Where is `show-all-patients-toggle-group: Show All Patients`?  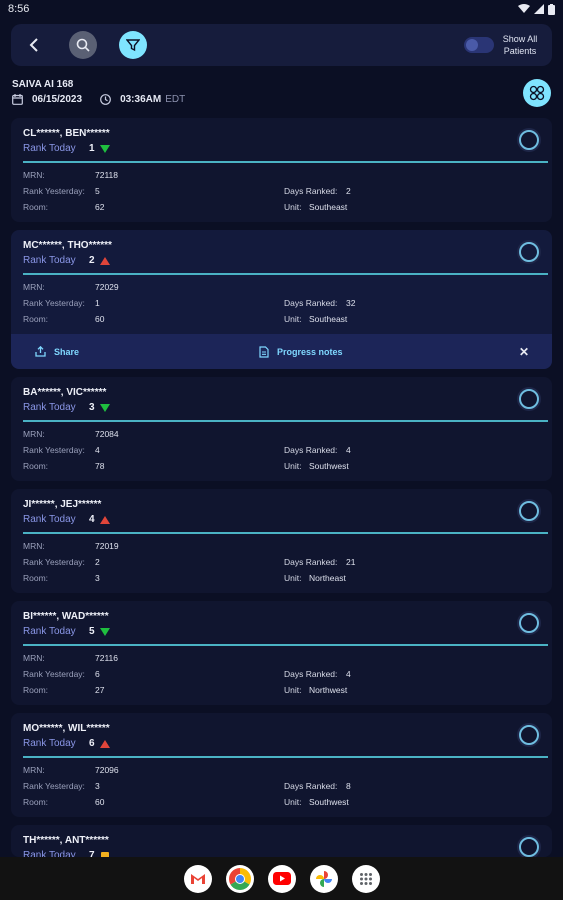 show-all-patients-toggle-group: Show All Patients is located at coordinates (502, 45).